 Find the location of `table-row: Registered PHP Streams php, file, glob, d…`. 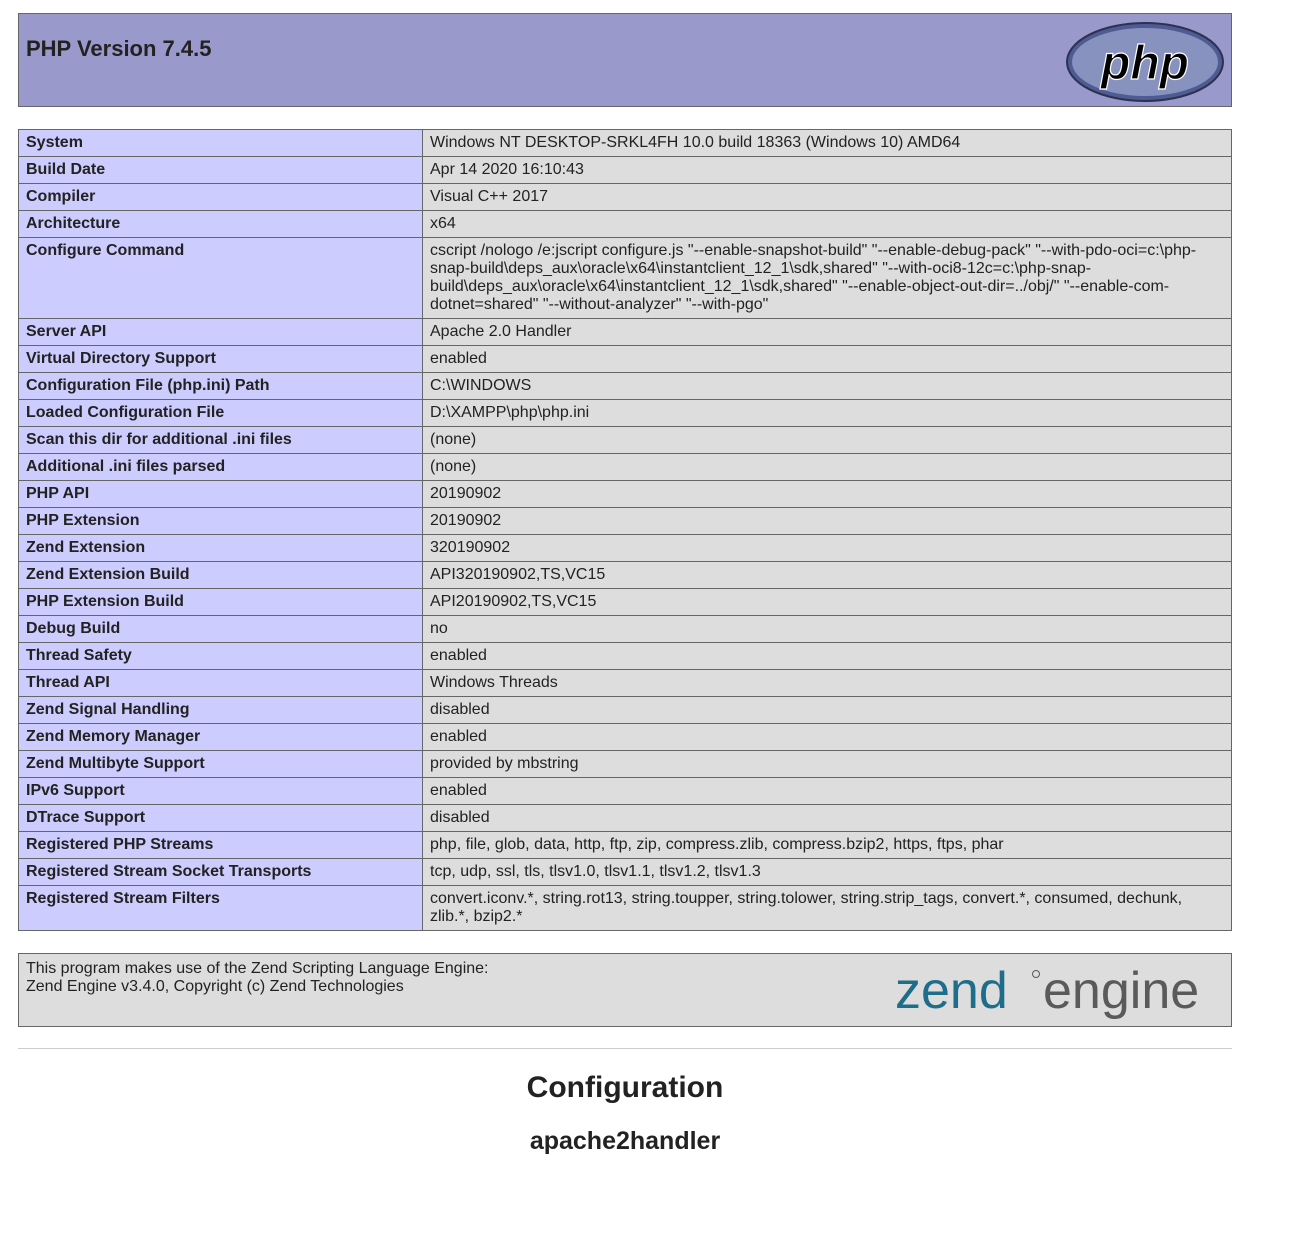

table-row: Registered PHP Streams php, file, glob, d… is located at coordinates (625, 845).